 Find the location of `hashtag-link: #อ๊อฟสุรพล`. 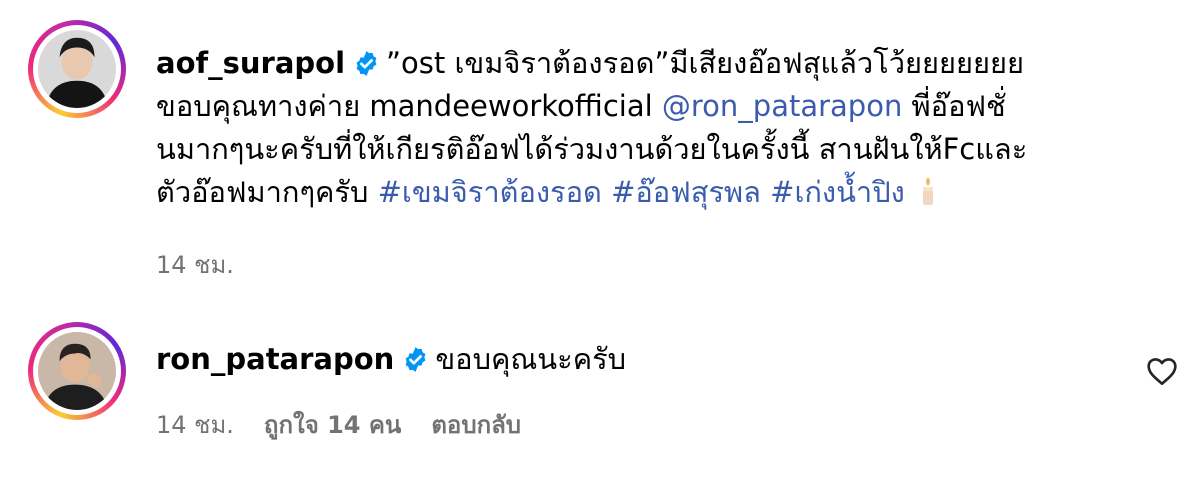

hashtag-link: #อ๊อฟสุรพล is located at coordinates (686, 192).